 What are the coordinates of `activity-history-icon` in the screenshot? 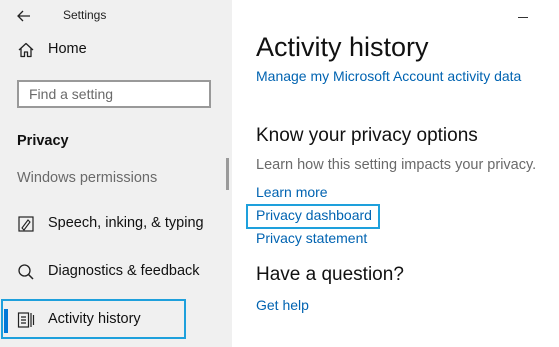 It's located at (26, 320).